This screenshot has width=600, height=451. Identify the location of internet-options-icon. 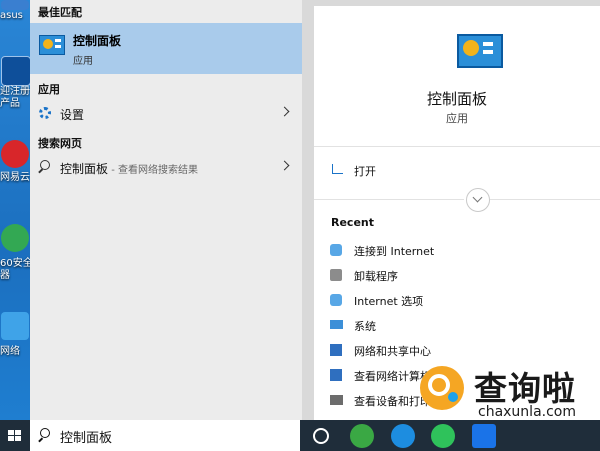
(336, 300).